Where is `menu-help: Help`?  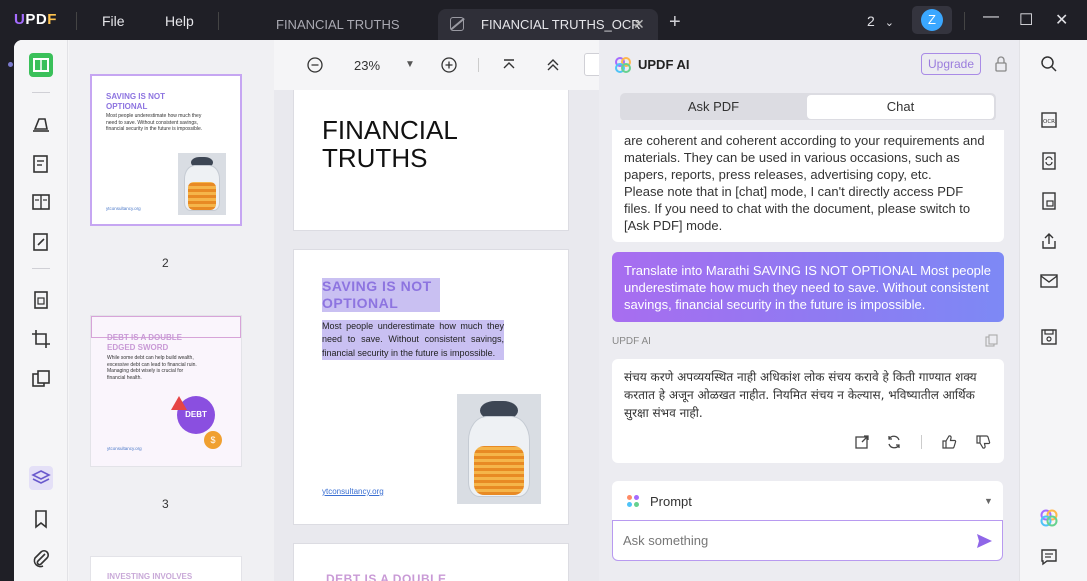
menu-help: Help is located at coordinates (179, 21).